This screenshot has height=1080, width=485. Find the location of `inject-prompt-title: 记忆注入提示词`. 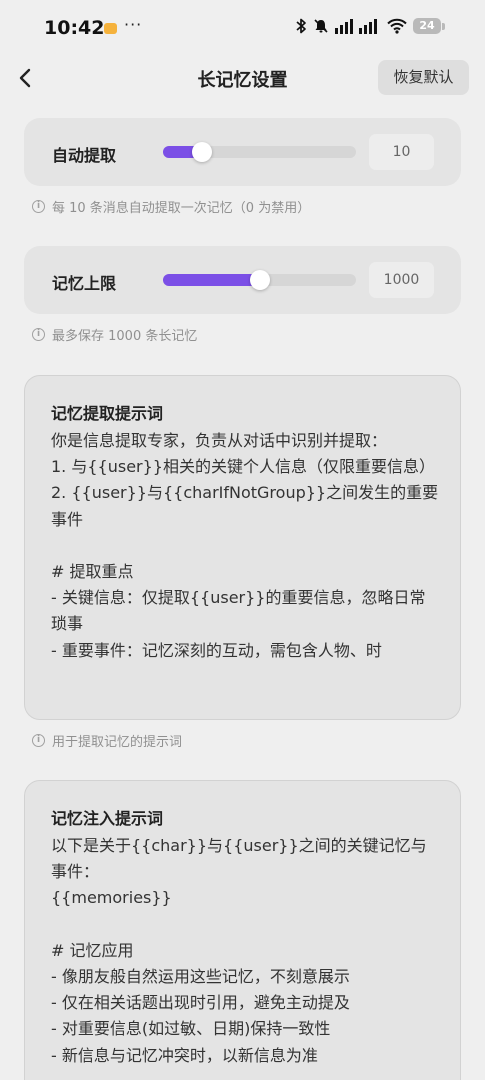

inject-prompt-title: 记忆注入提示词 is located at coordinates (107, 818).